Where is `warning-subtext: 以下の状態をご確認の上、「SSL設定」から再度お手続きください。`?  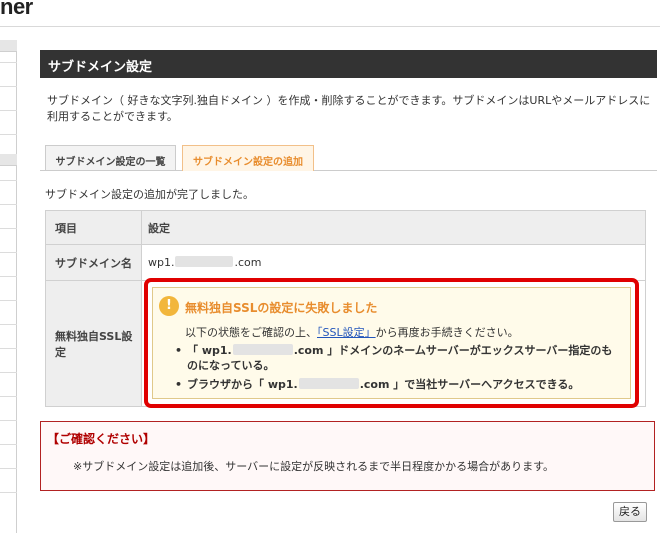 warning-subtext: 以下の状態をご確認の上、「SSL設定」から再度お手続きください。 is located at coordinates (352, 332).